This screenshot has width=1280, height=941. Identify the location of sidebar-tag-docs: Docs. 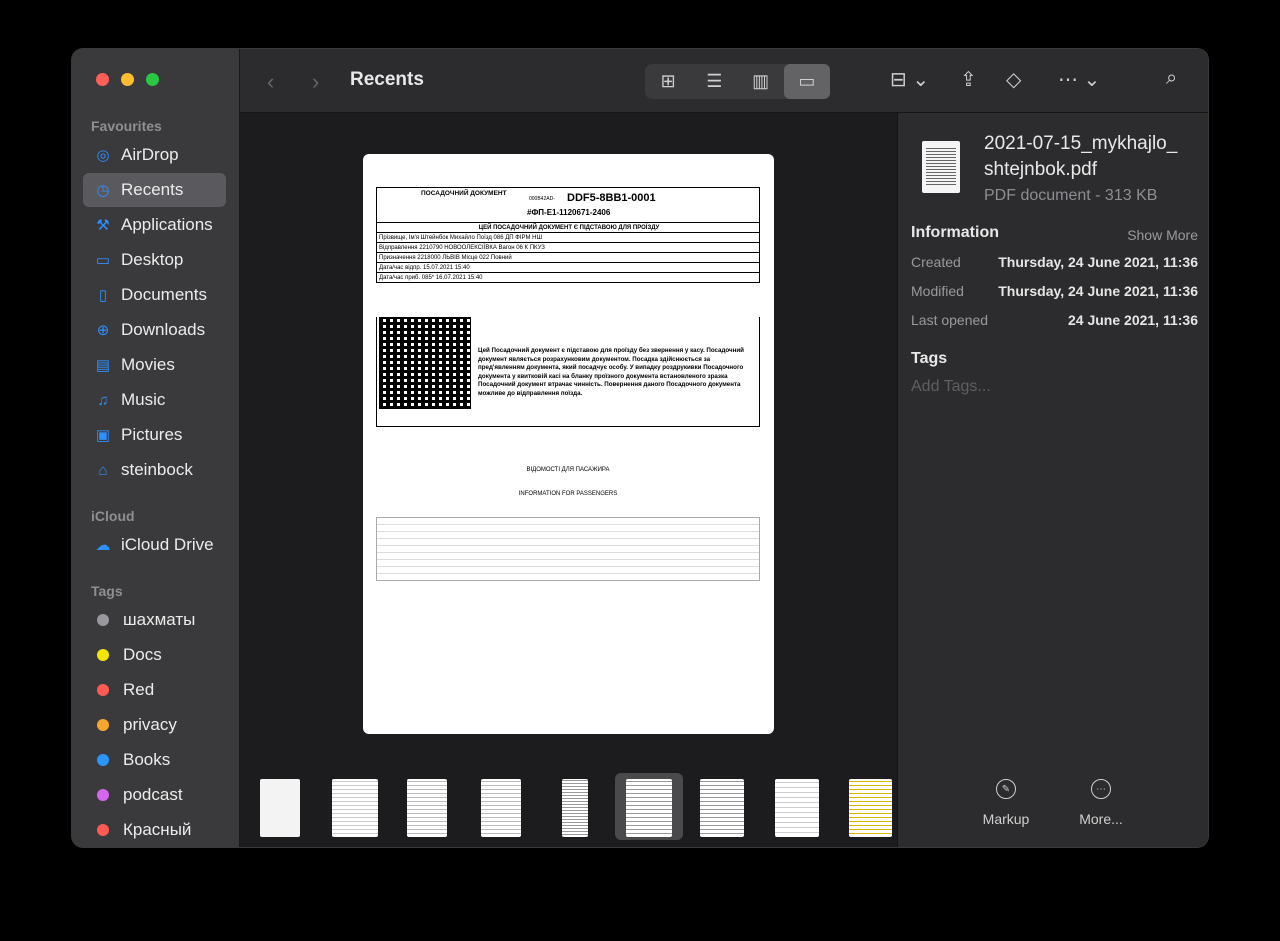
(154, 655).